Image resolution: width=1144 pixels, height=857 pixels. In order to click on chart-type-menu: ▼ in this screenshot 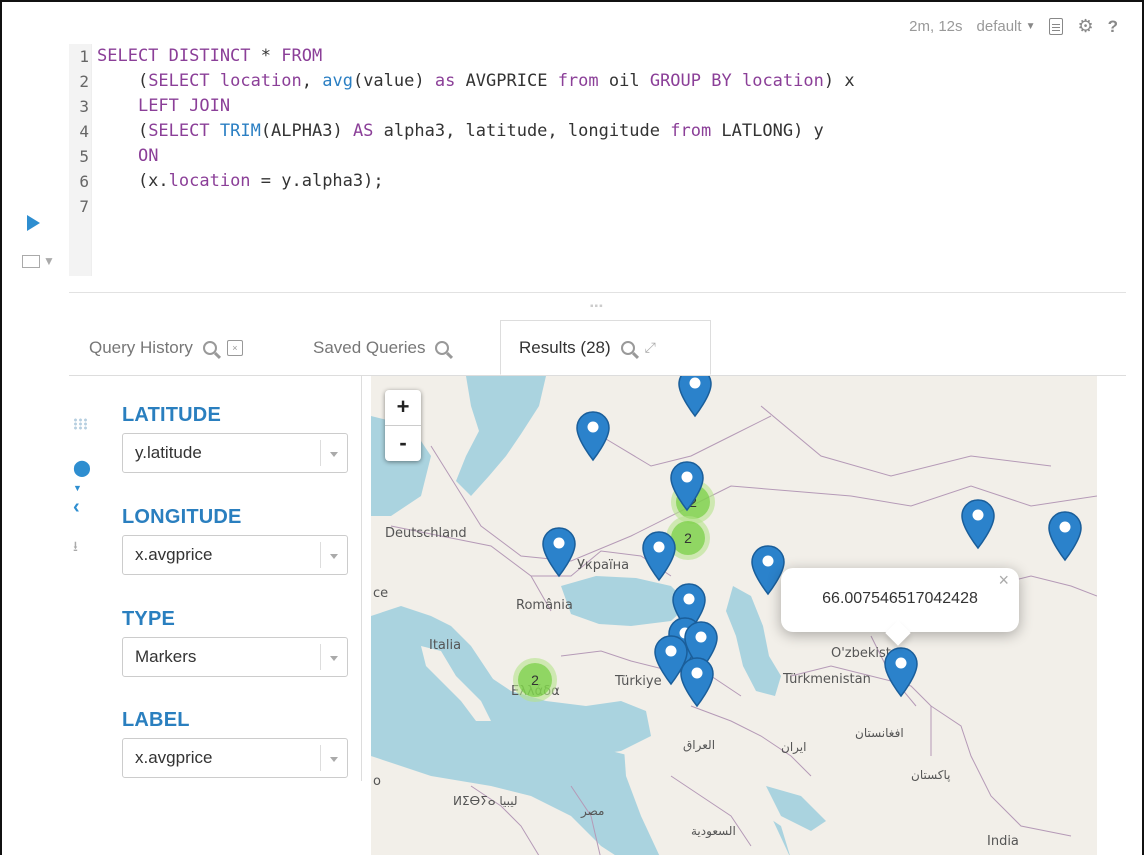, I will do `click(38, 261)`.